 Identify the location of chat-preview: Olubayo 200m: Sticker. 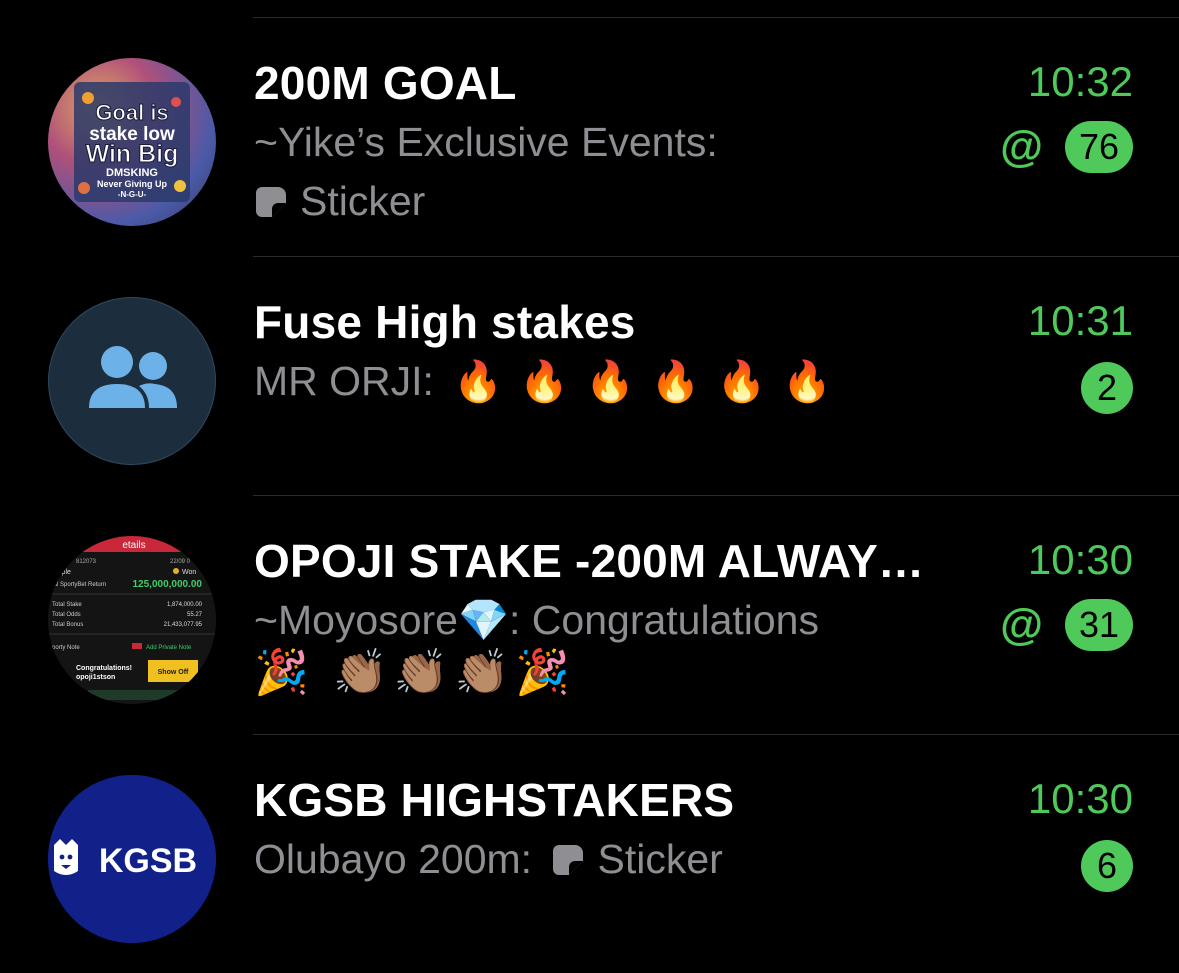
(488, 859).